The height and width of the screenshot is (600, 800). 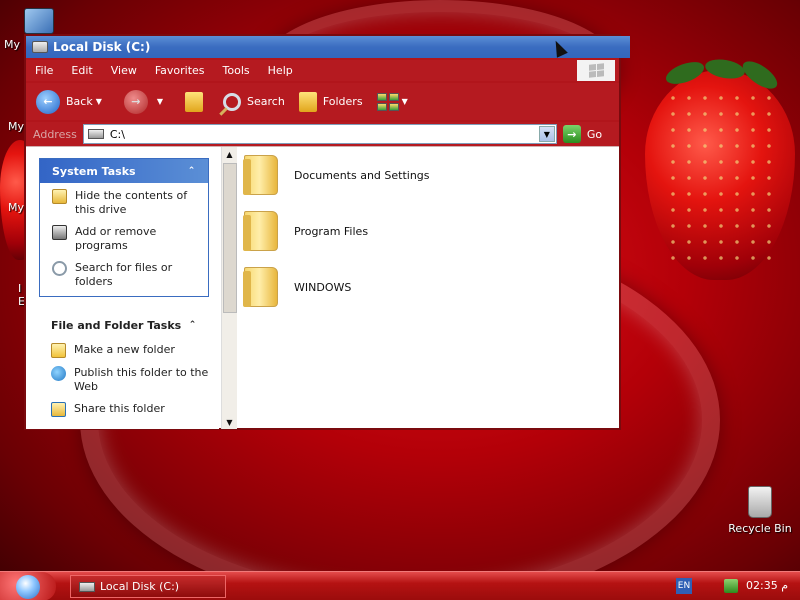 I want to click on task-search-files: Search for files or folders, so click(x=130, y=275).